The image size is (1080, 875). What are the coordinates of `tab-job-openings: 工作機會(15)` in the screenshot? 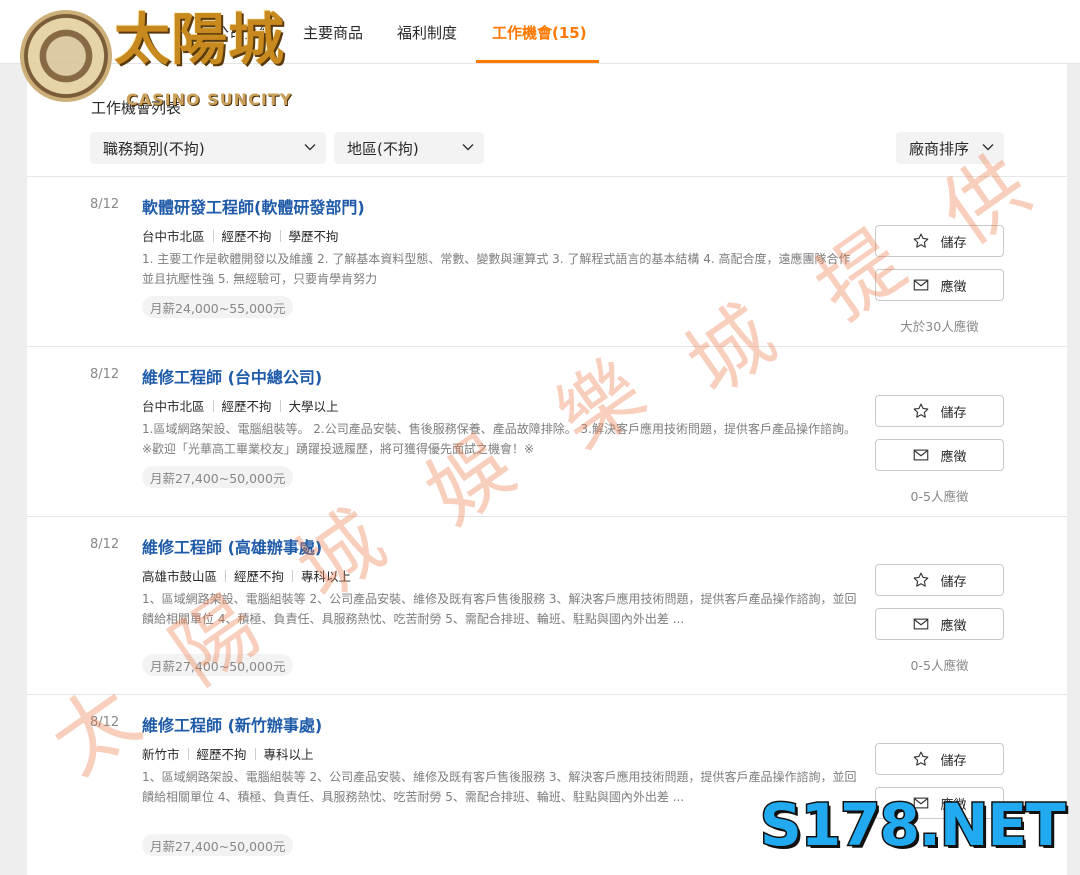 It's located at (539, 32).